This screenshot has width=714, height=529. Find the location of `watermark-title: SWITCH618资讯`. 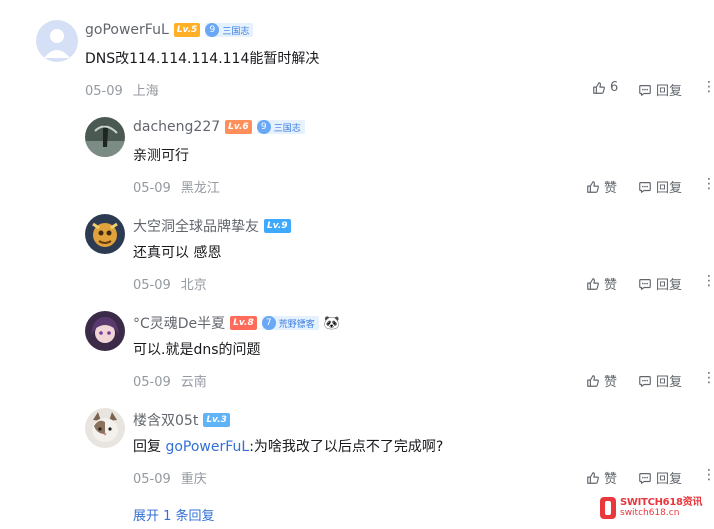

watermark-title: SWITCH618资讯 is located at coordinates (661, 502).